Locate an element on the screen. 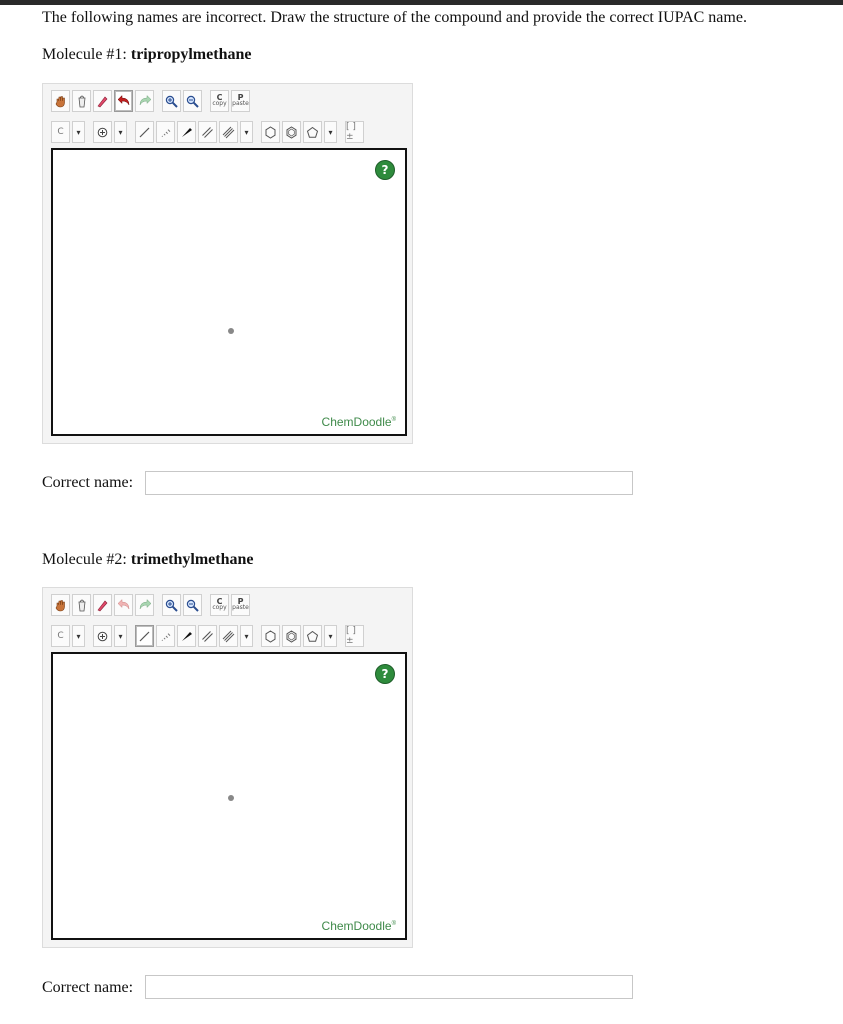 The image size is (843, 1024). molecule-1-label: Molecule #1: is located at coordinates (84, 54).